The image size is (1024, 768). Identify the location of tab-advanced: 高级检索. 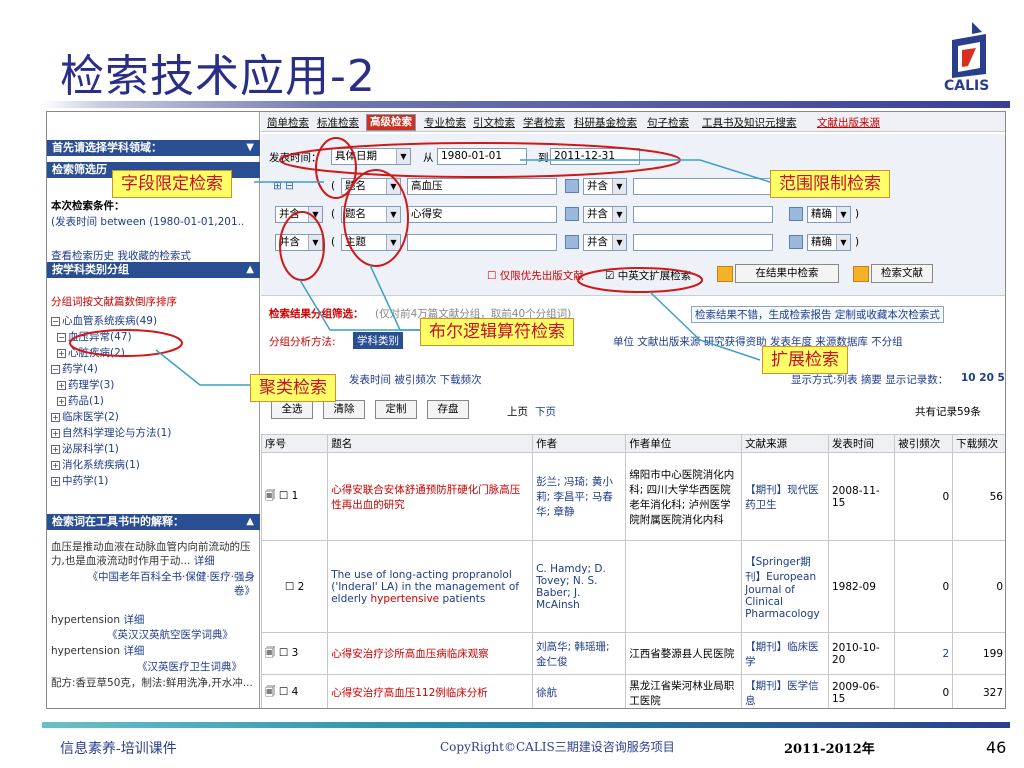
(391, 122).